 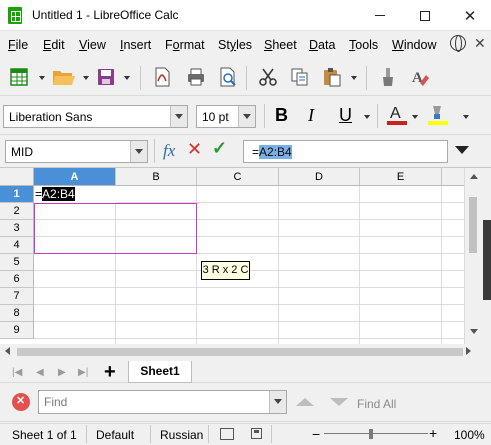 What do you see at coordinates (181, 435) in the screenshot?
I see `language: Russian` at bounding box center [181, 435].